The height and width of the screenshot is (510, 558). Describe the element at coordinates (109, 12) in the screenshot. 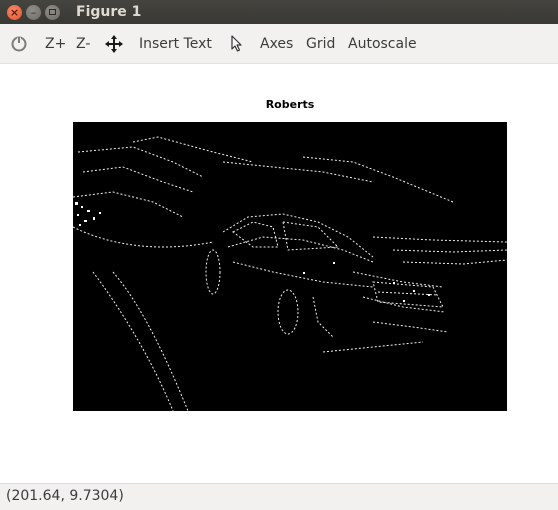

I see `window-title: Figure 1` at that location.